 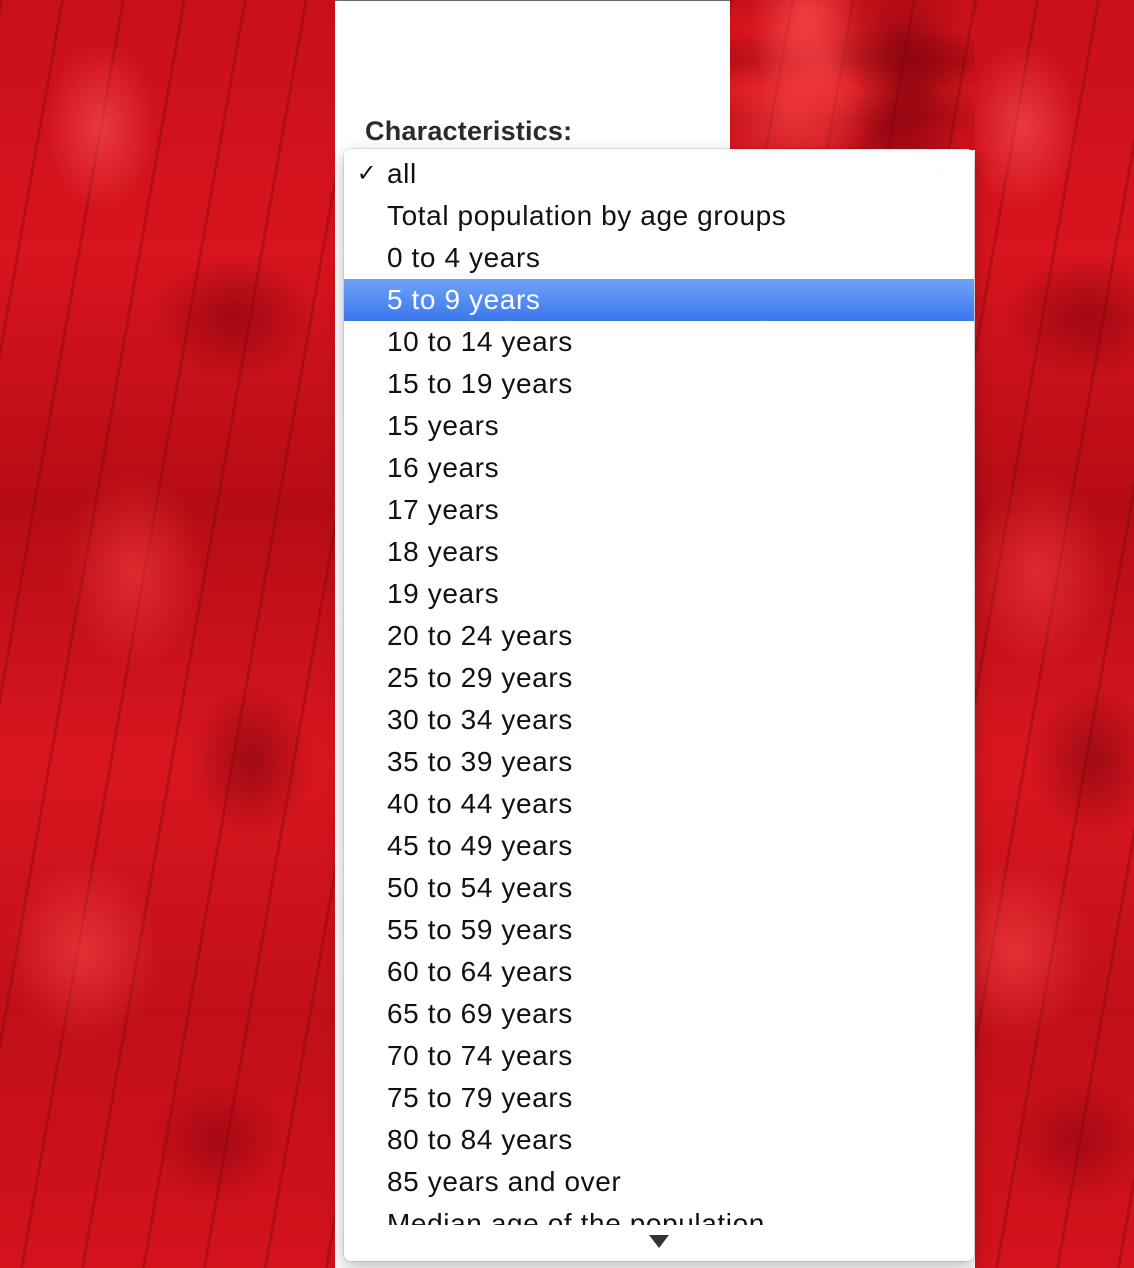 I want to click on dropdown-option-label: all, so click(x=402, y=173).